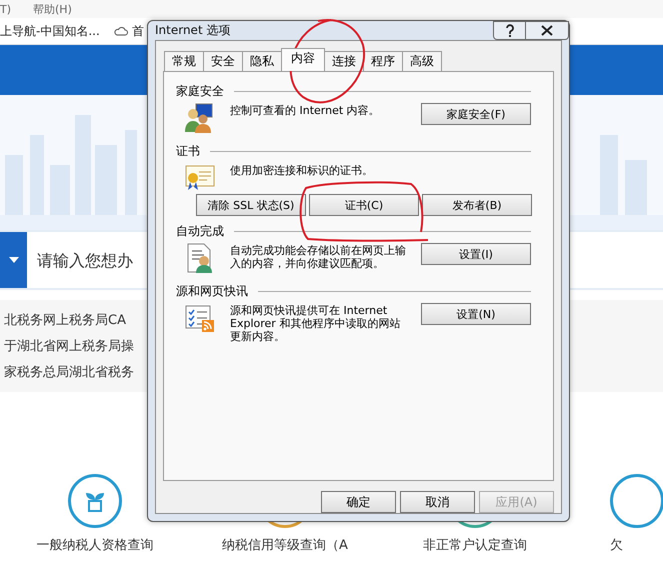  What do you see at coordinates (285, 545) in the screenshot?
I see `service-label: 纳税信用等级查询（A` at bounding box center [285, 545].